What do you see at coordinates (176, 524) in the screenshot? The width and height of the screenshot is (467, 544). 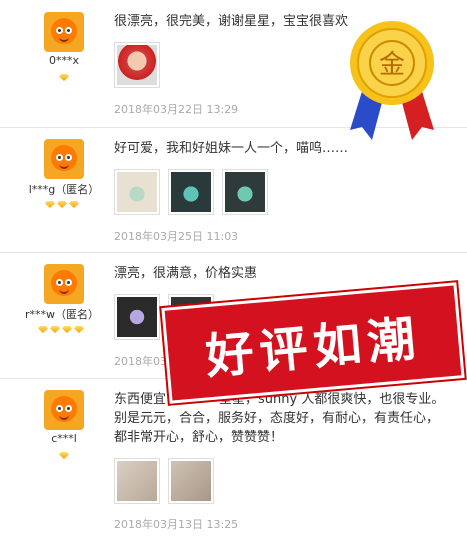 I see `review-date: 2018年03月13日 13:25` at bounding box center [176, 524].